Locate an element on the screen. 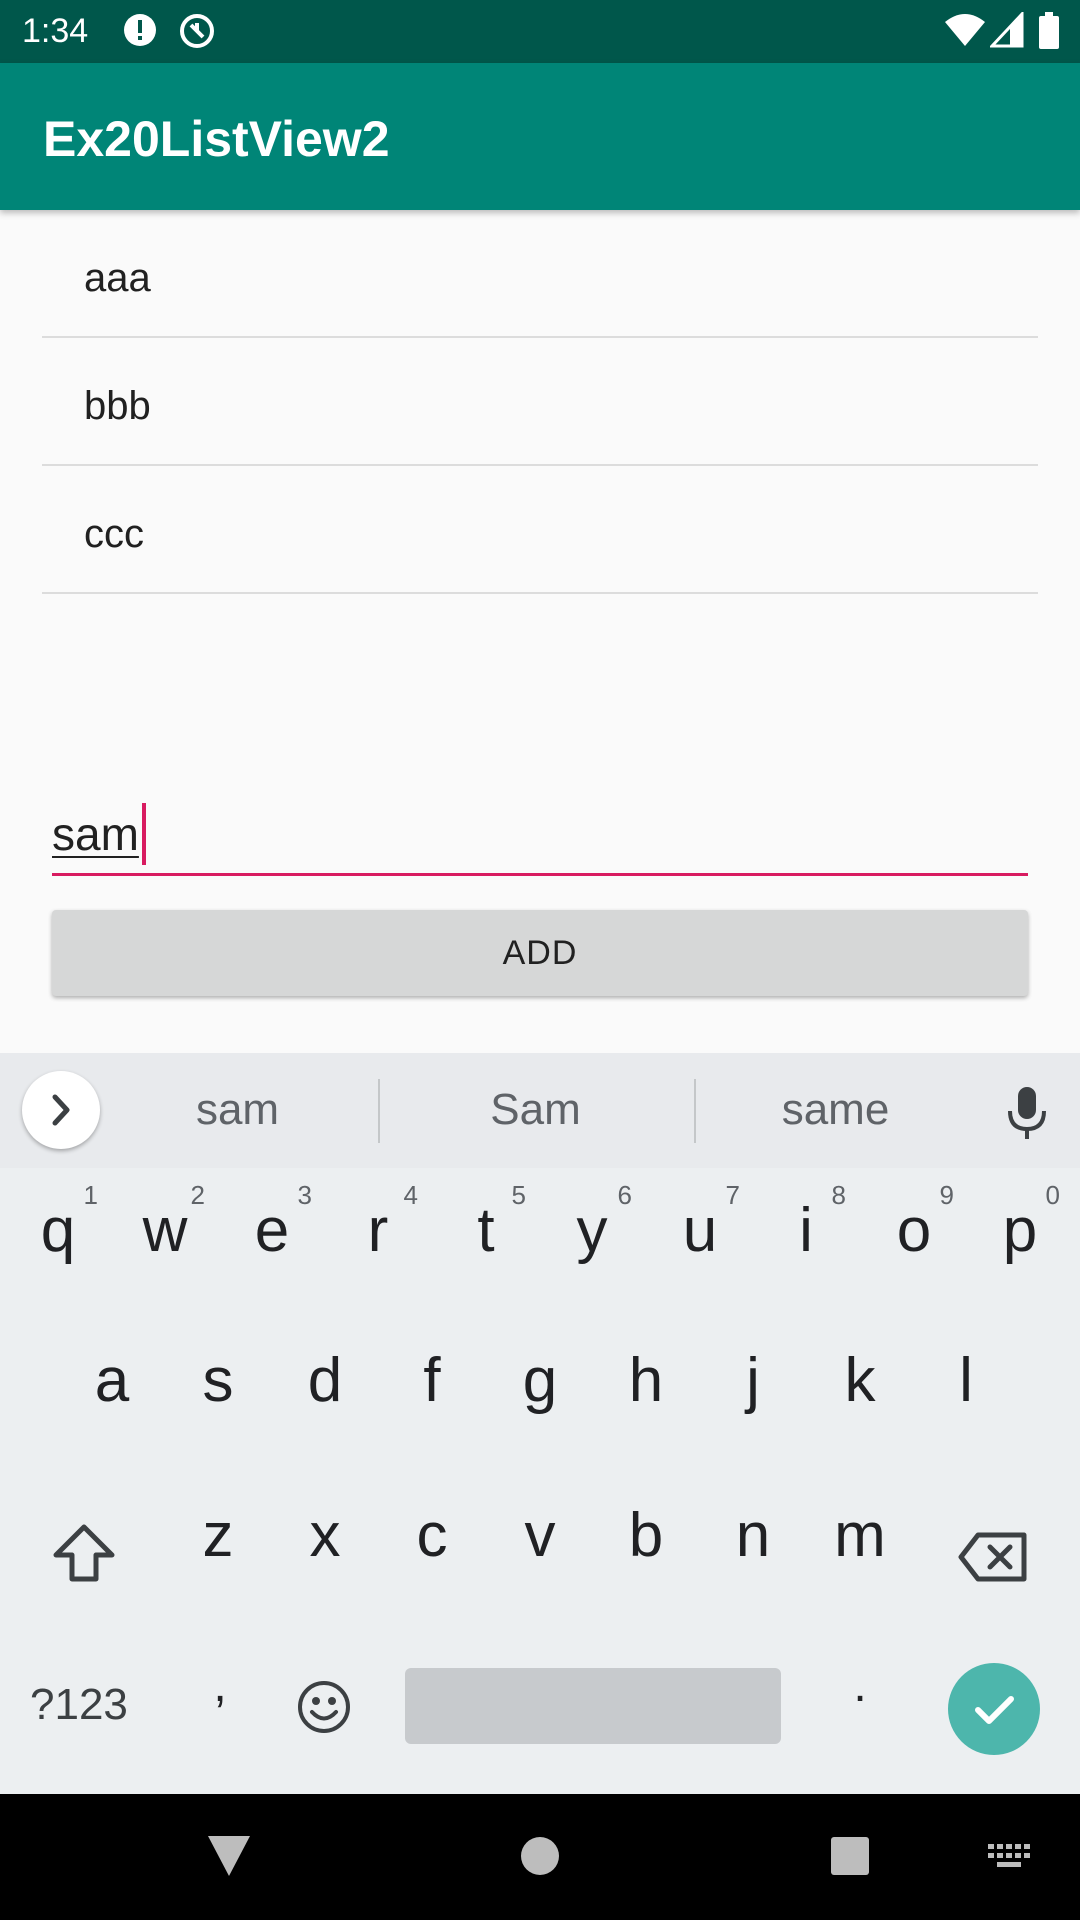 This screenshot has width=1080, height=1920. key-s: s is located at coordinates (218, 1378).